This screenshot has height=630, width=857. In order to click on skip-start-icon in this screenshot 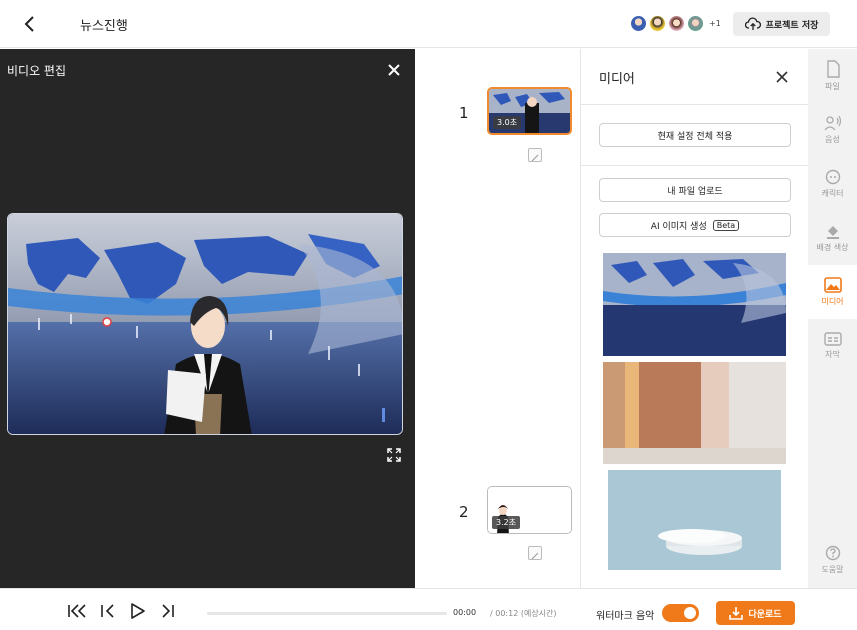, I will do `click(77, 611)`.